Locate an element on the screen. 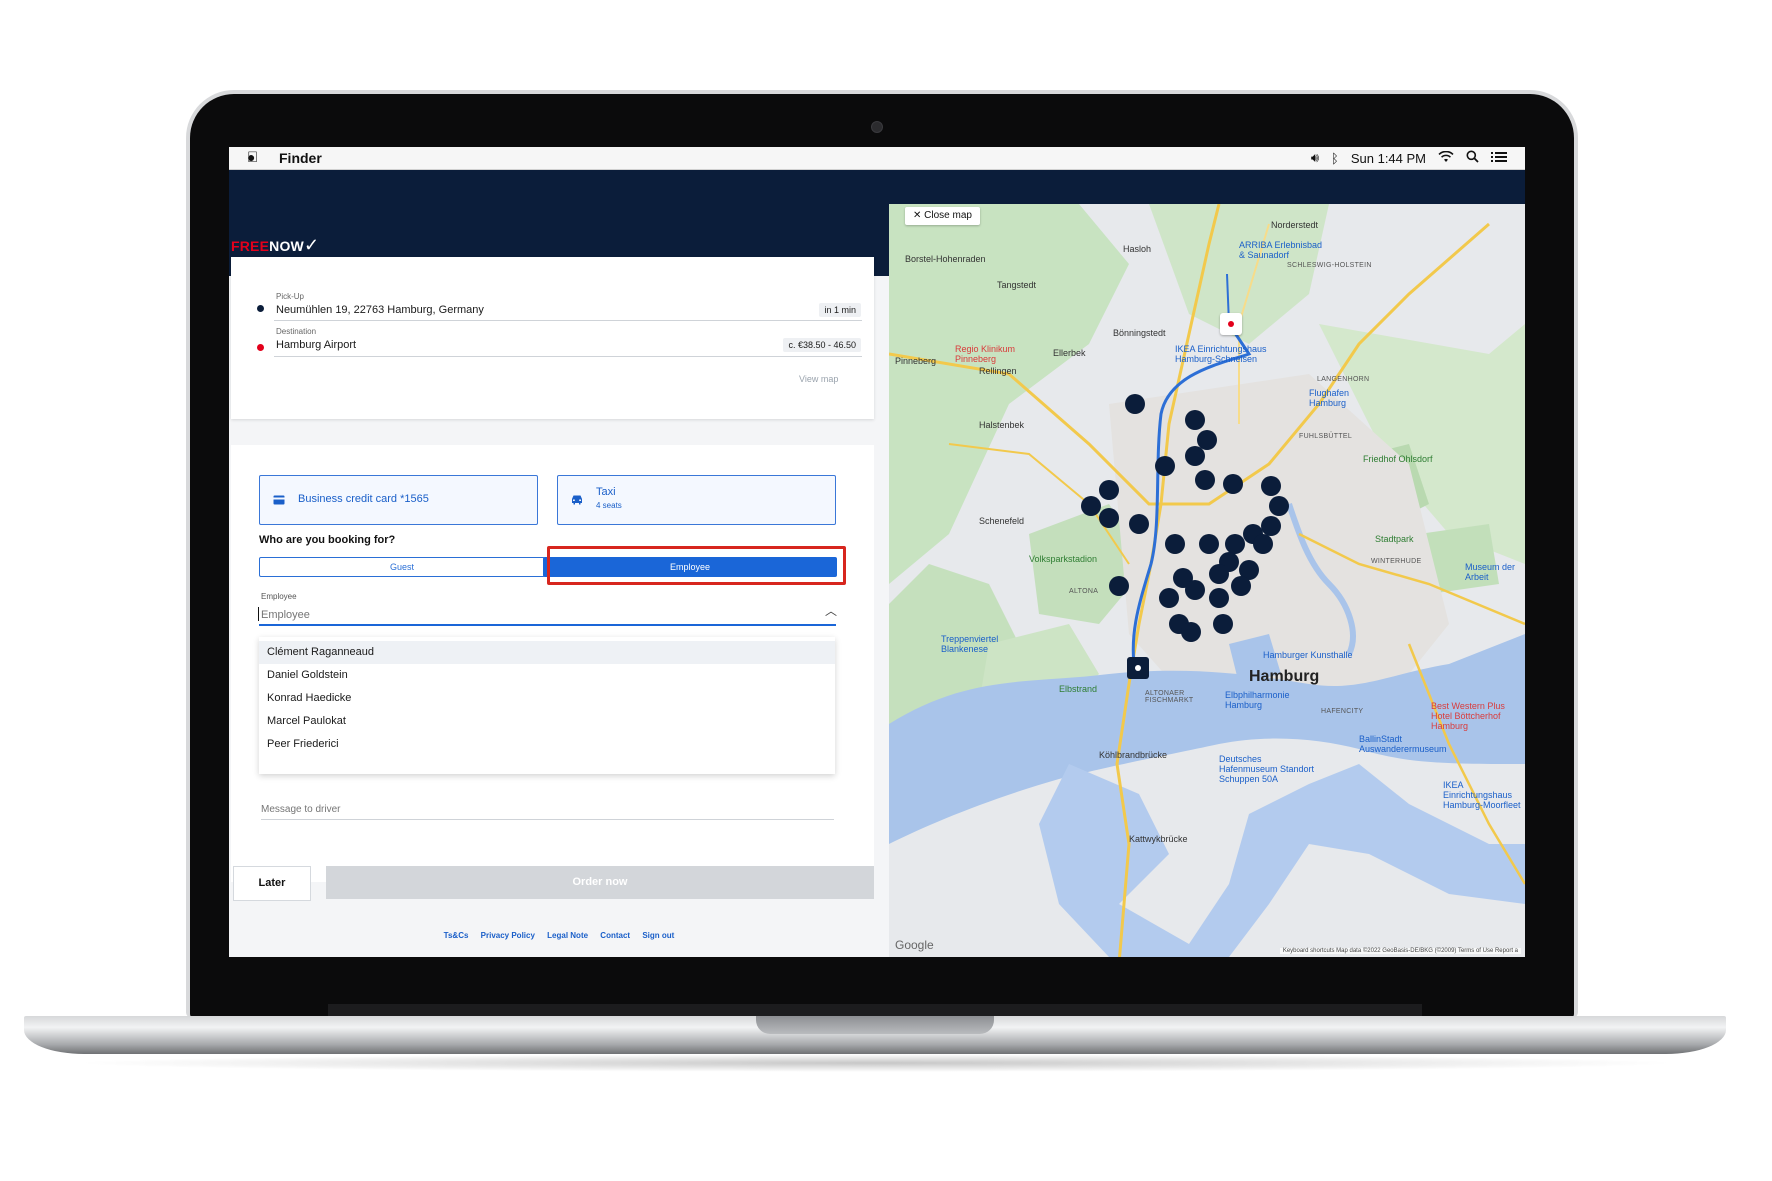 This screenshot has width=1772, height=1181. pickup-address: Neumühlen 19, 22763 Hamburg, Germany is located at coordinates (380, 310).